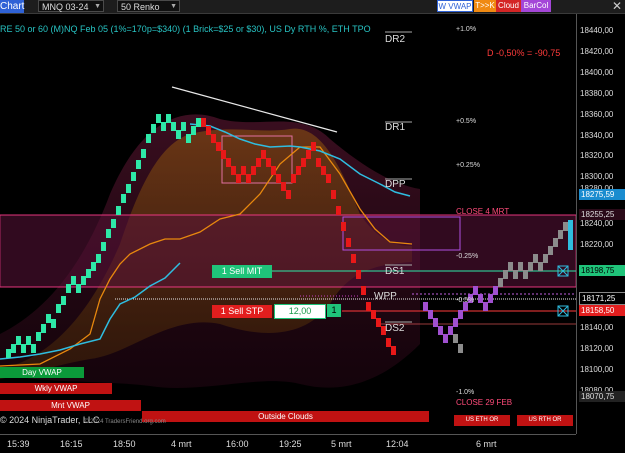  Describe the element at coordinates (341, 444) in the screenshot. I see `time-tick: 5 mrt` at that location.